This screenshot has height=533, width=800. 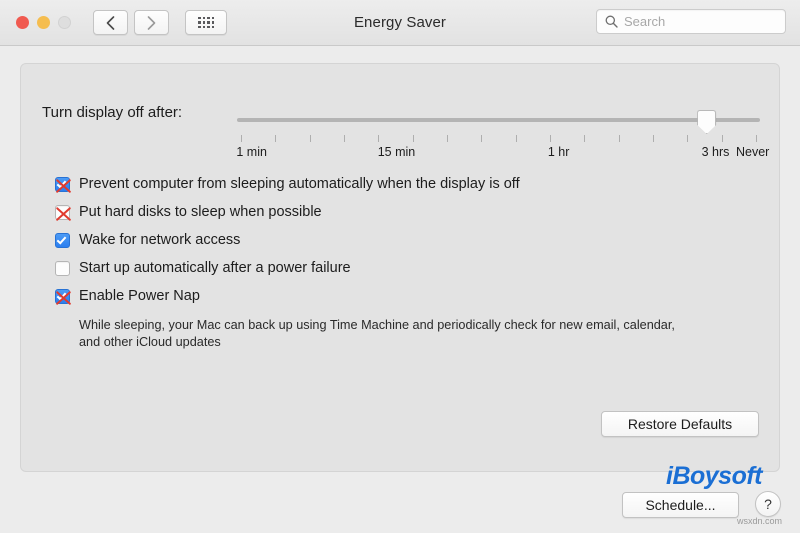 I want to click on traffic-light-group, so click(x=43, y=22).